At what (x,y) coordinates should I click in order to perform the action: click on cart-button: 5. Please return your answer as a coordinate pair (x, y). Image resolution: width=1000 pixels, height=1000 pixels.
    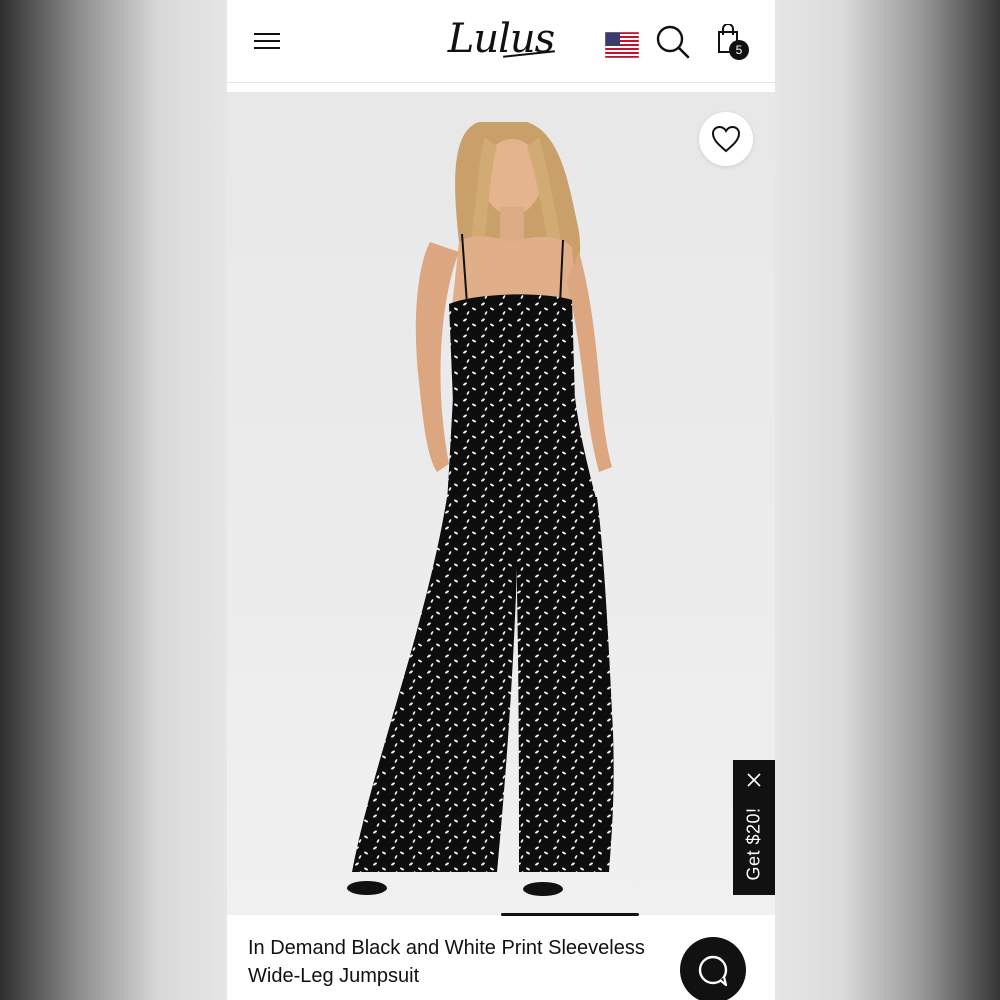
    Looking at the image, I should click on (736, 43).